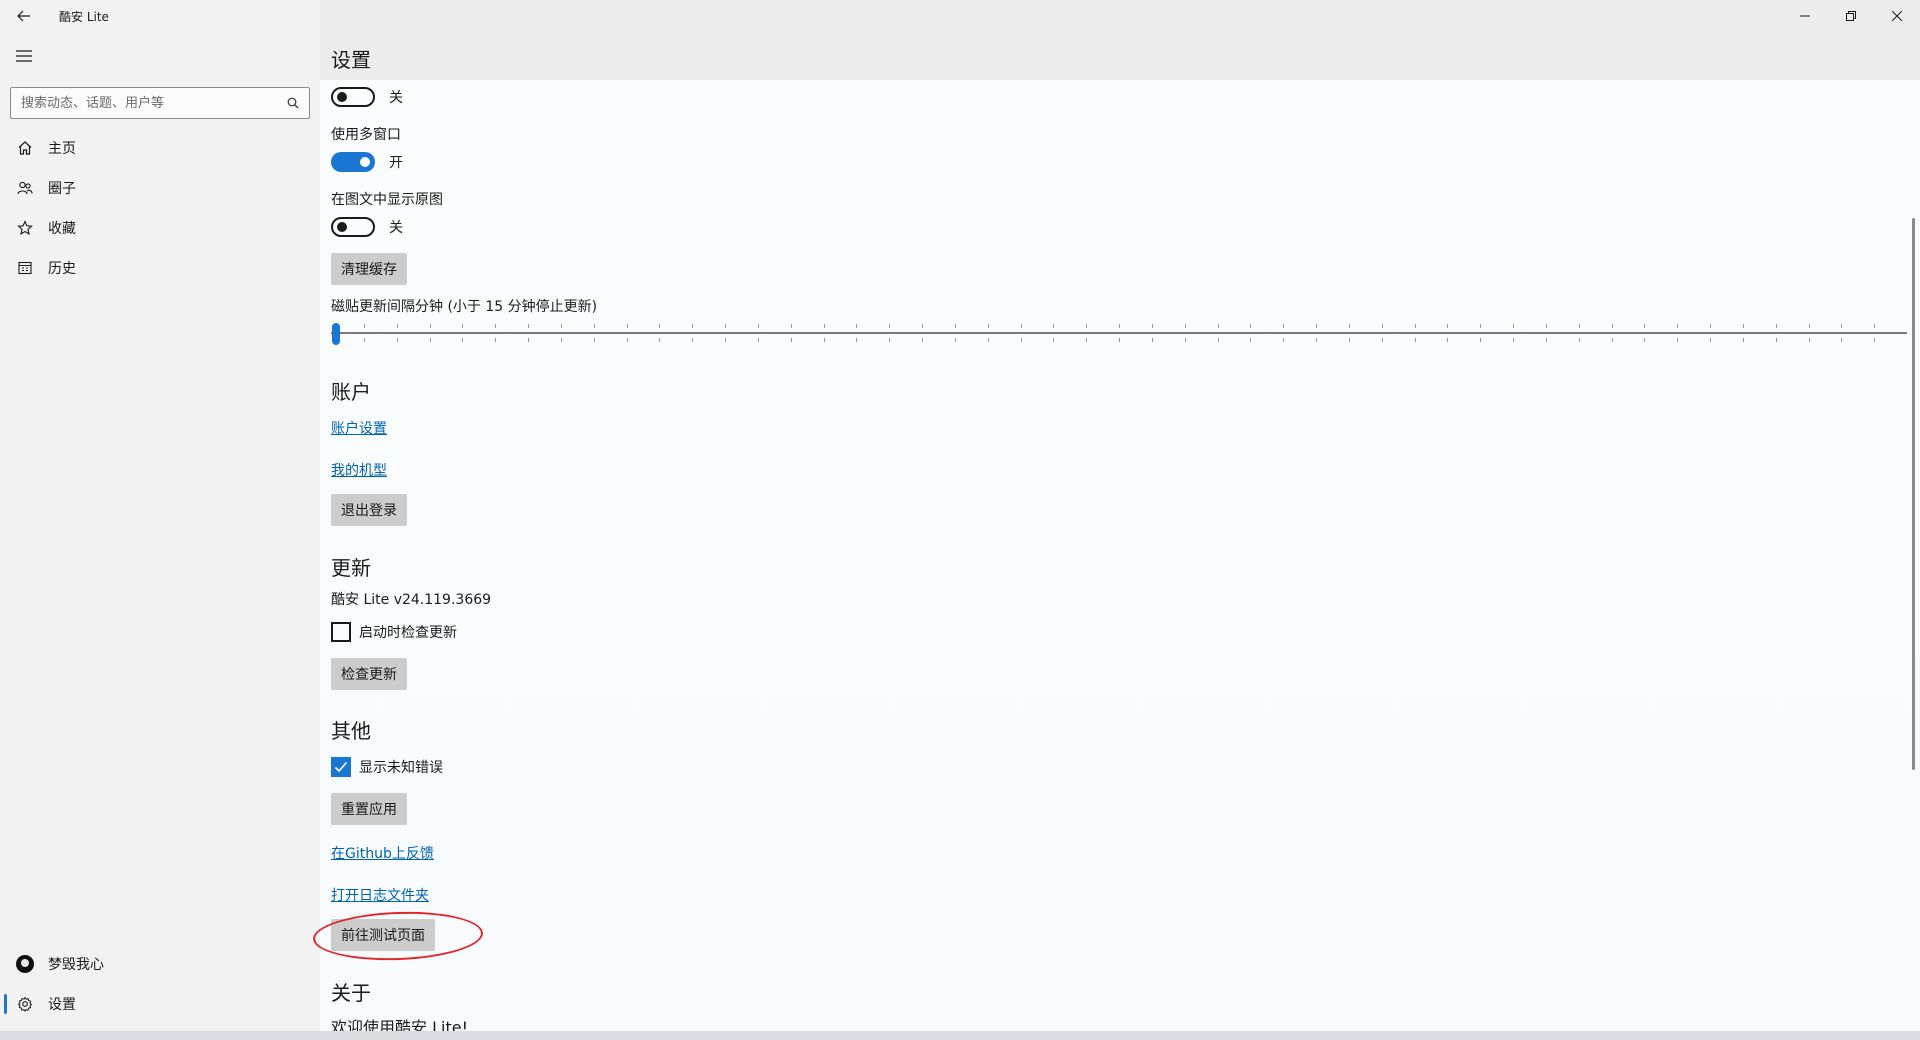 The width and height of the screenshot is (1920, 1040). What do you see at coordinates (160, 188) in the screenshot?
I see `sidebar-item-circles: 圈子` at bounding box center [160, 188].